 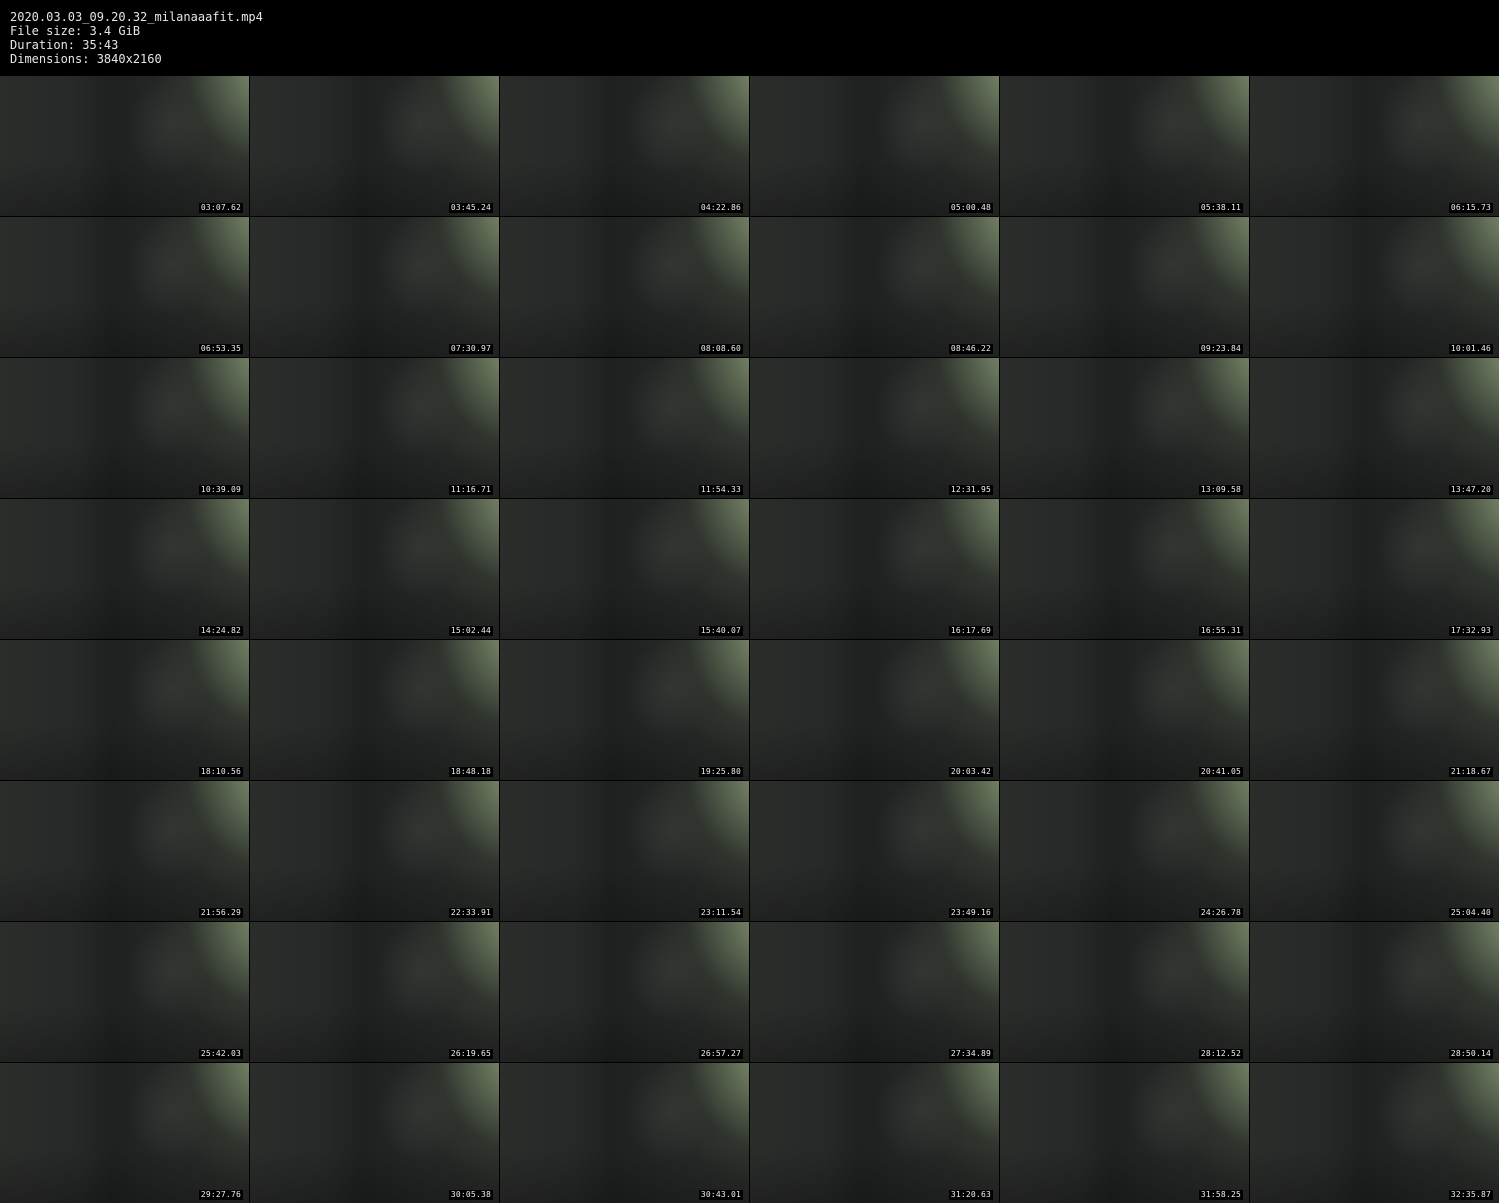 What do you see at coordinates (1220, 1054) in the screenshot?
I see `thumbnail-timestamp: 28:12.52` at bounding box center [1220, 1054].